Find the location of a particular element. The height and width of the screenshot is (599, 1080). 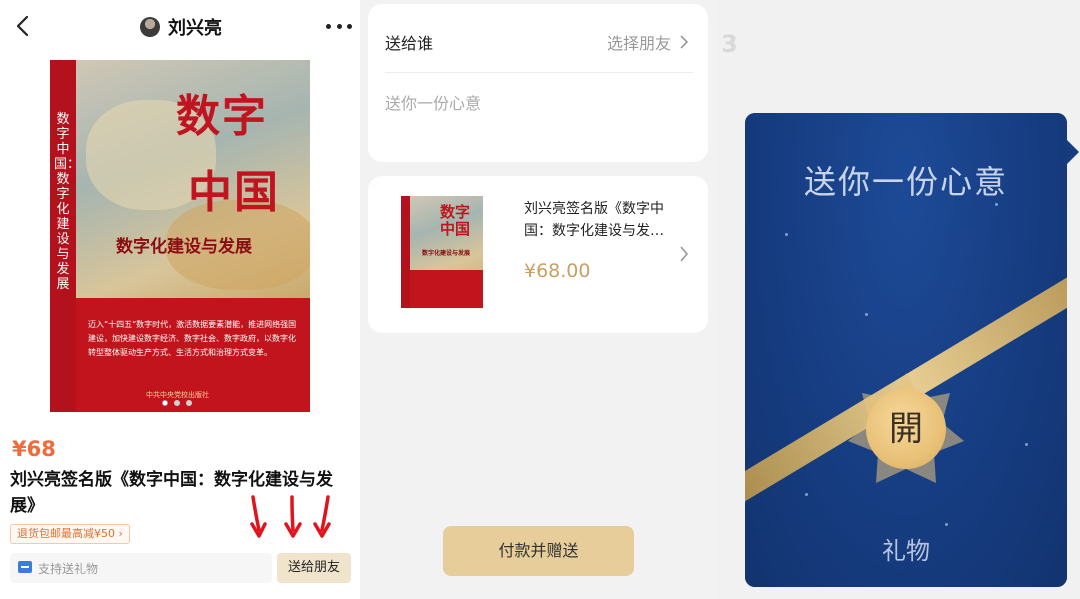

gift-support-text: 支持送礼物 is located at coordinates (68, 569).